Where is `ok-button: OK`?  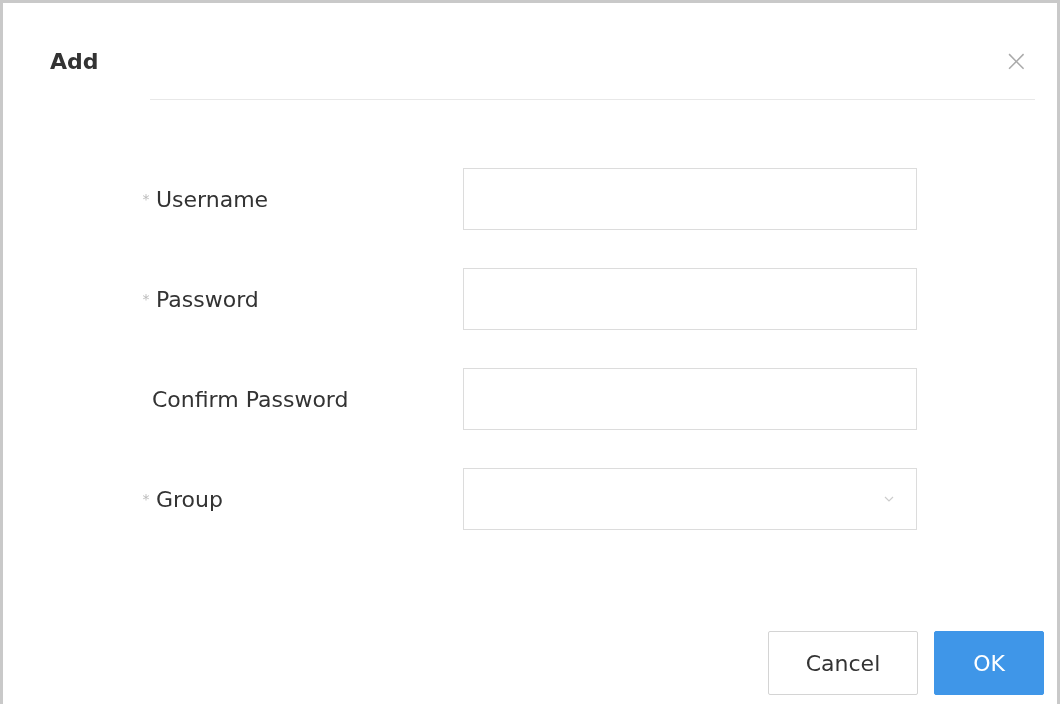
ok-button: OK is located at coordinates (989, 663).